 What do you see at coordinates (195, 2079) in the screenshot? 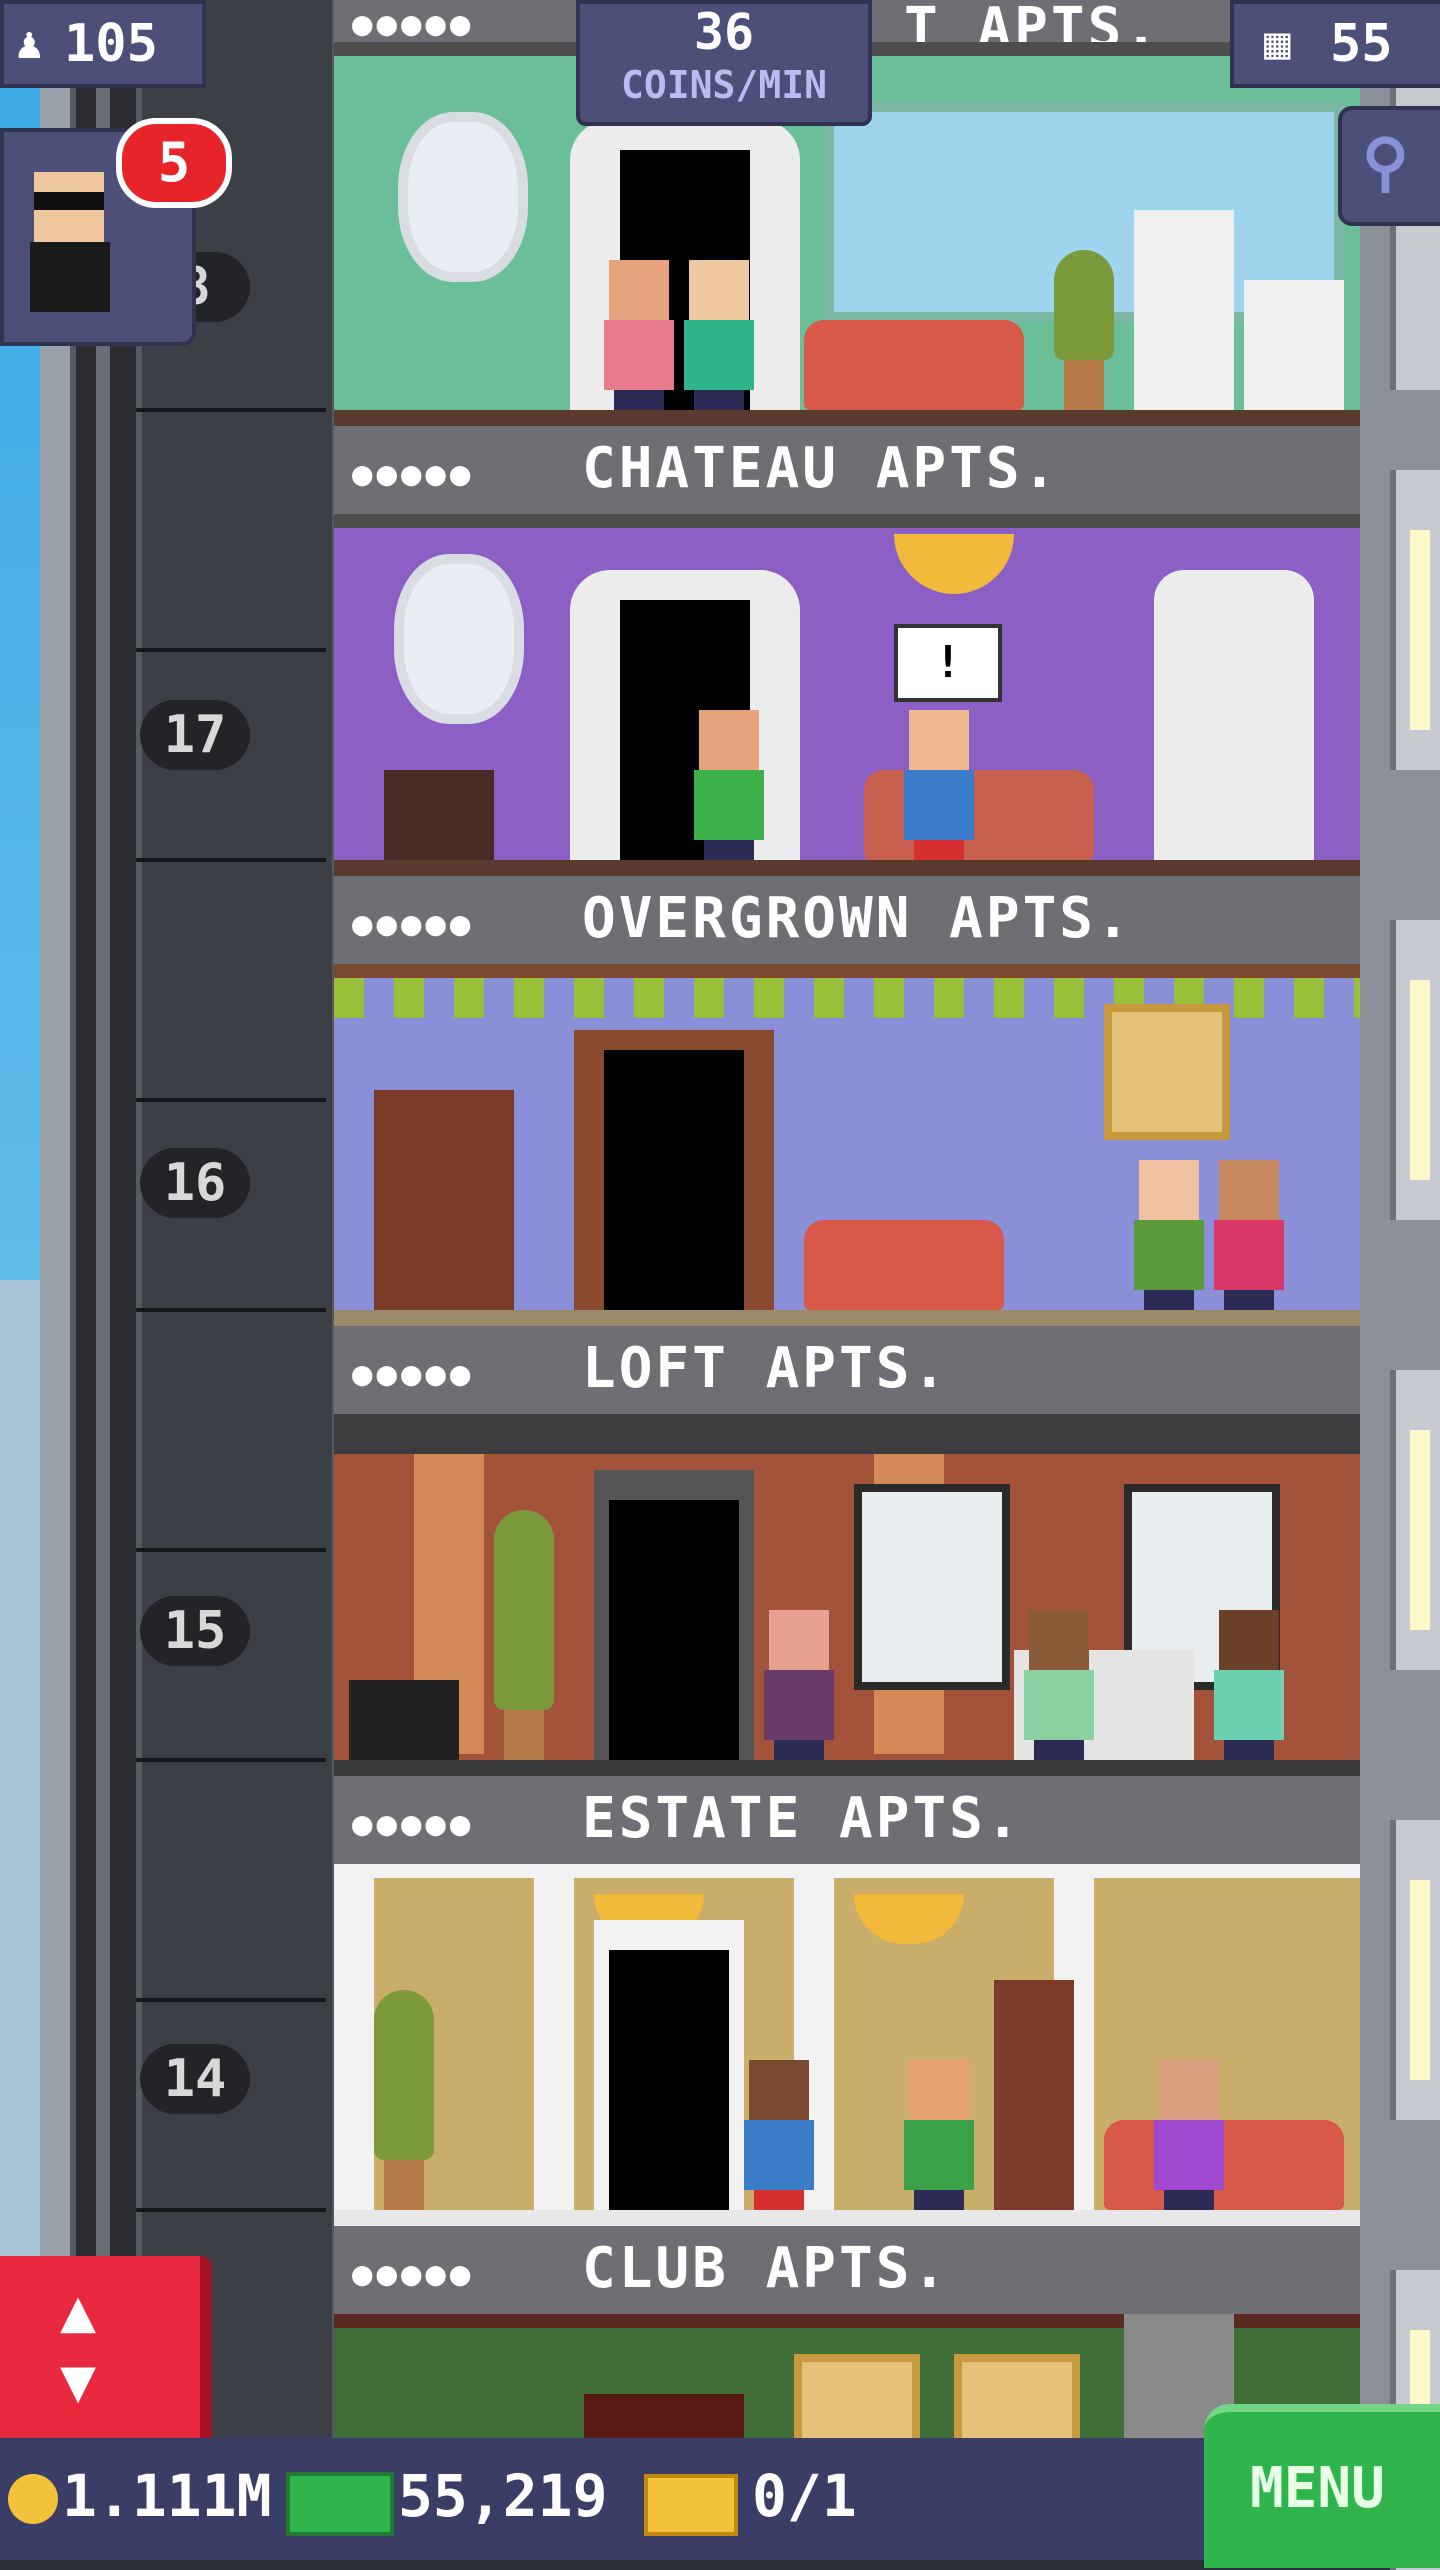
I see `floor-number-label: 14` at bounding box center [195, 2079].